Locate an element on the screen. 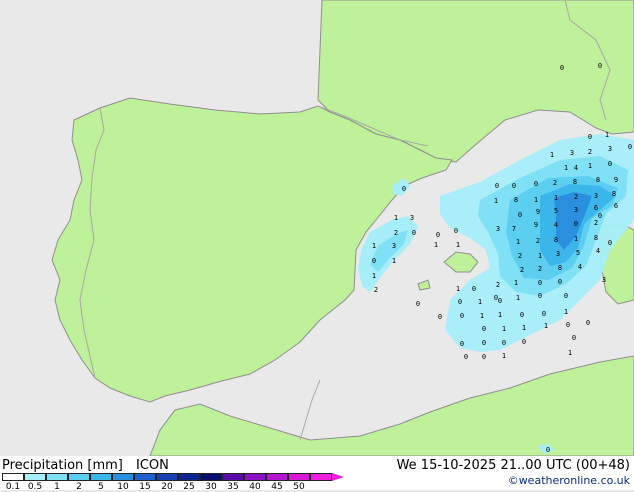 This screenshot has width=634, height=492. credit-link: ©weatheronline.co.uk is located at coordinates (569, 480).